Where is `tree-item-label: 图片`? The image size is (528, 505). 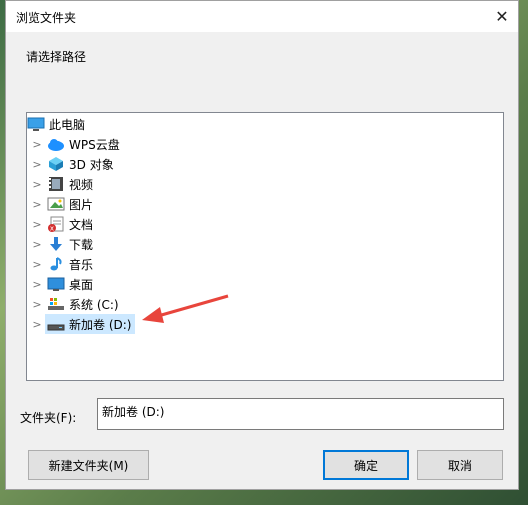 tree-item-label: 图片 is located at coordinates (81, 204).